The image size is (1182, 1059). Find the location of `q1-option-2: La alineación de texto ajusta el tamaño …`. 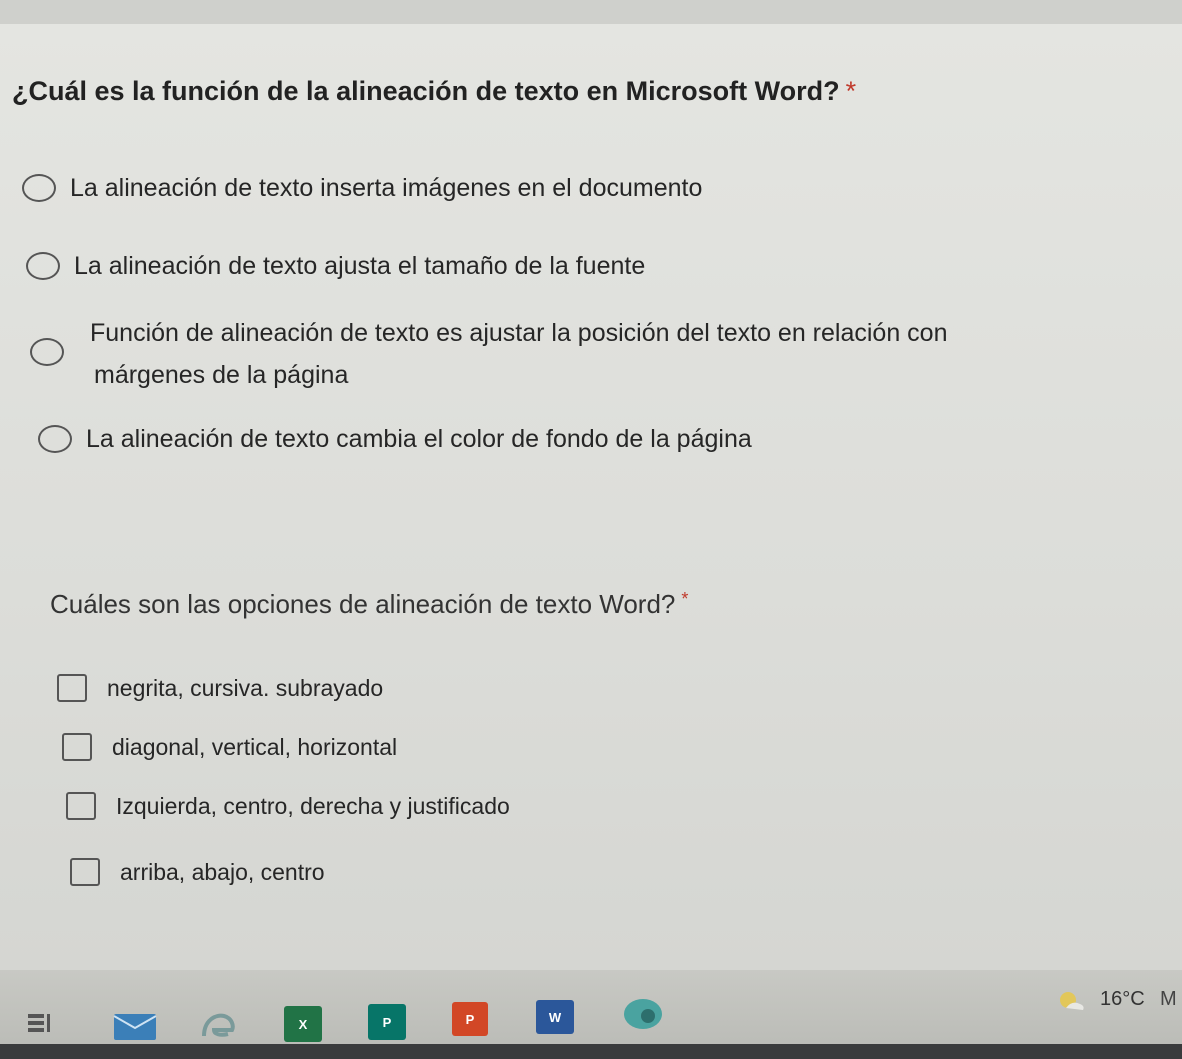

q1-option-2: La alineación de texto ajusta el tamaño … is located at coordinates (335, 266).